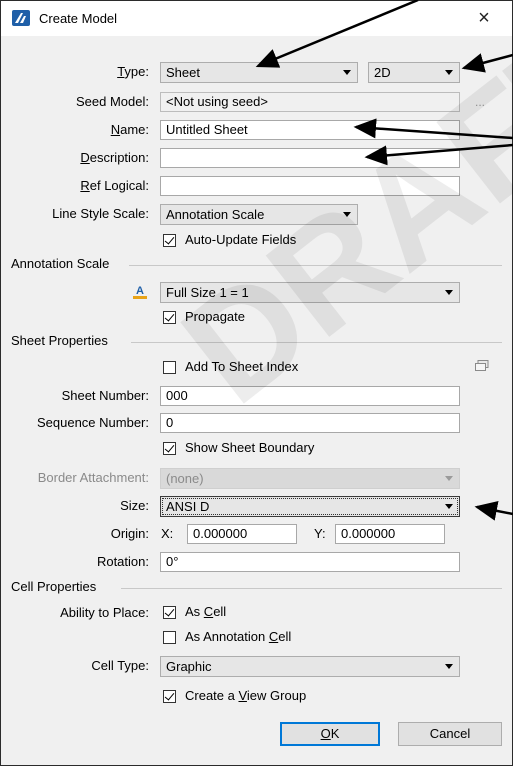  Describe the element at coordinates (100, 213) in the screenshot. I see `line-style-scale-label: Line Style Scale:` at that location.